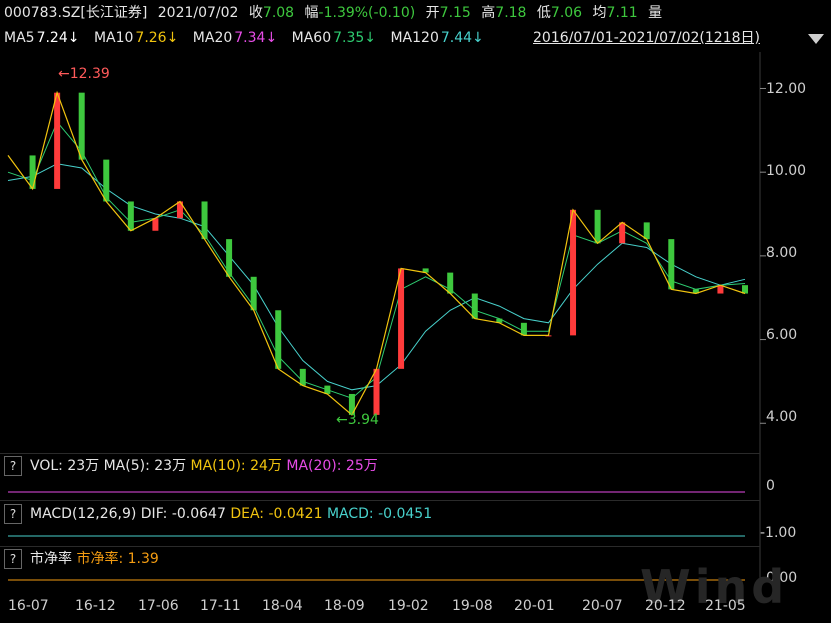 The image size is (831, 623). What do you see at coordinates (534, 606) in the screenshot?
I see `x-tick-label: 20-01` at bounding box center [534, 606].